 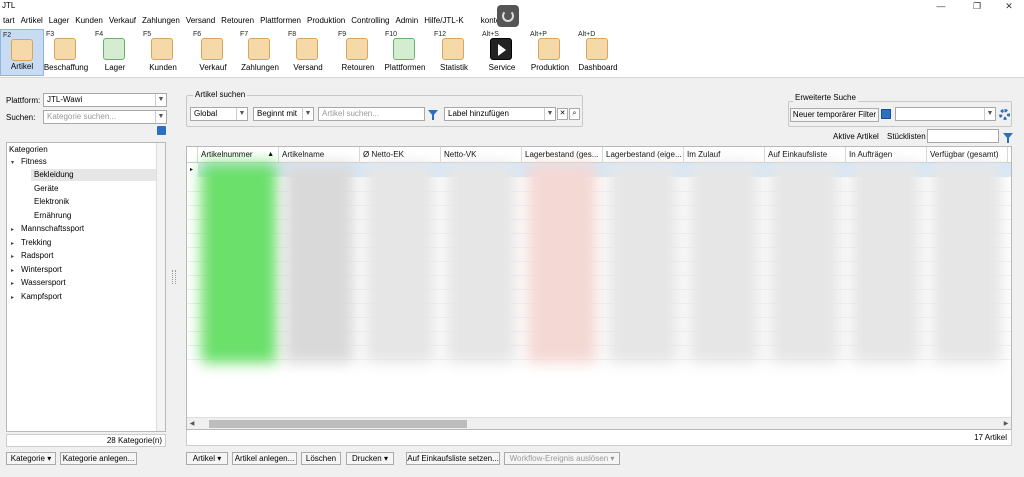 I want to click on ribbon-plattformen-button: F10 Plattformen, so click(x=405, y=52).